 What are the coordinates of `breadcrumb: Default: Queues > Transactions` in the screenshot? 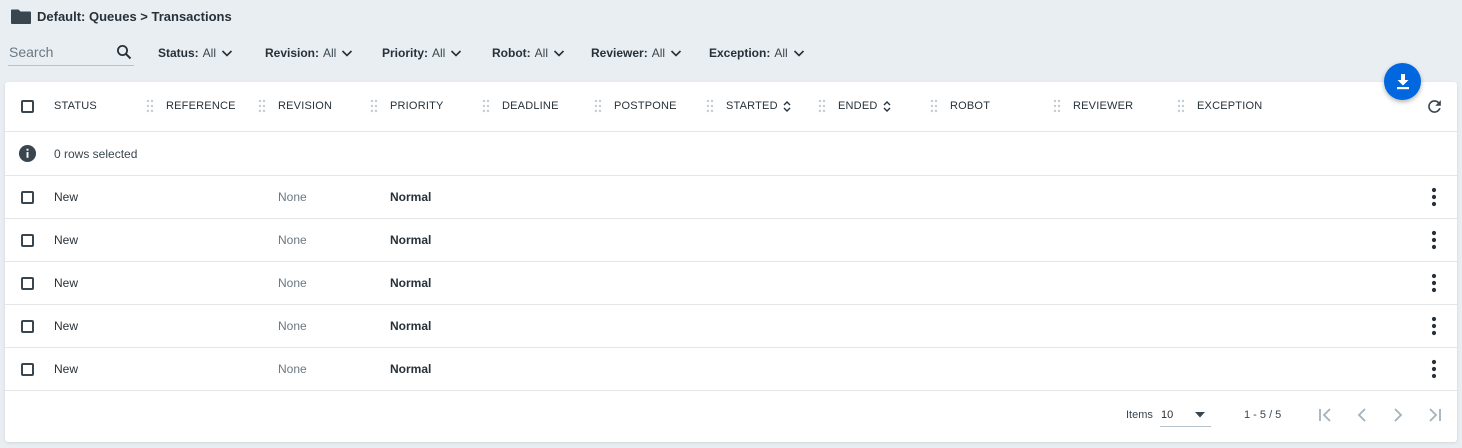 It's located at (121, 16).